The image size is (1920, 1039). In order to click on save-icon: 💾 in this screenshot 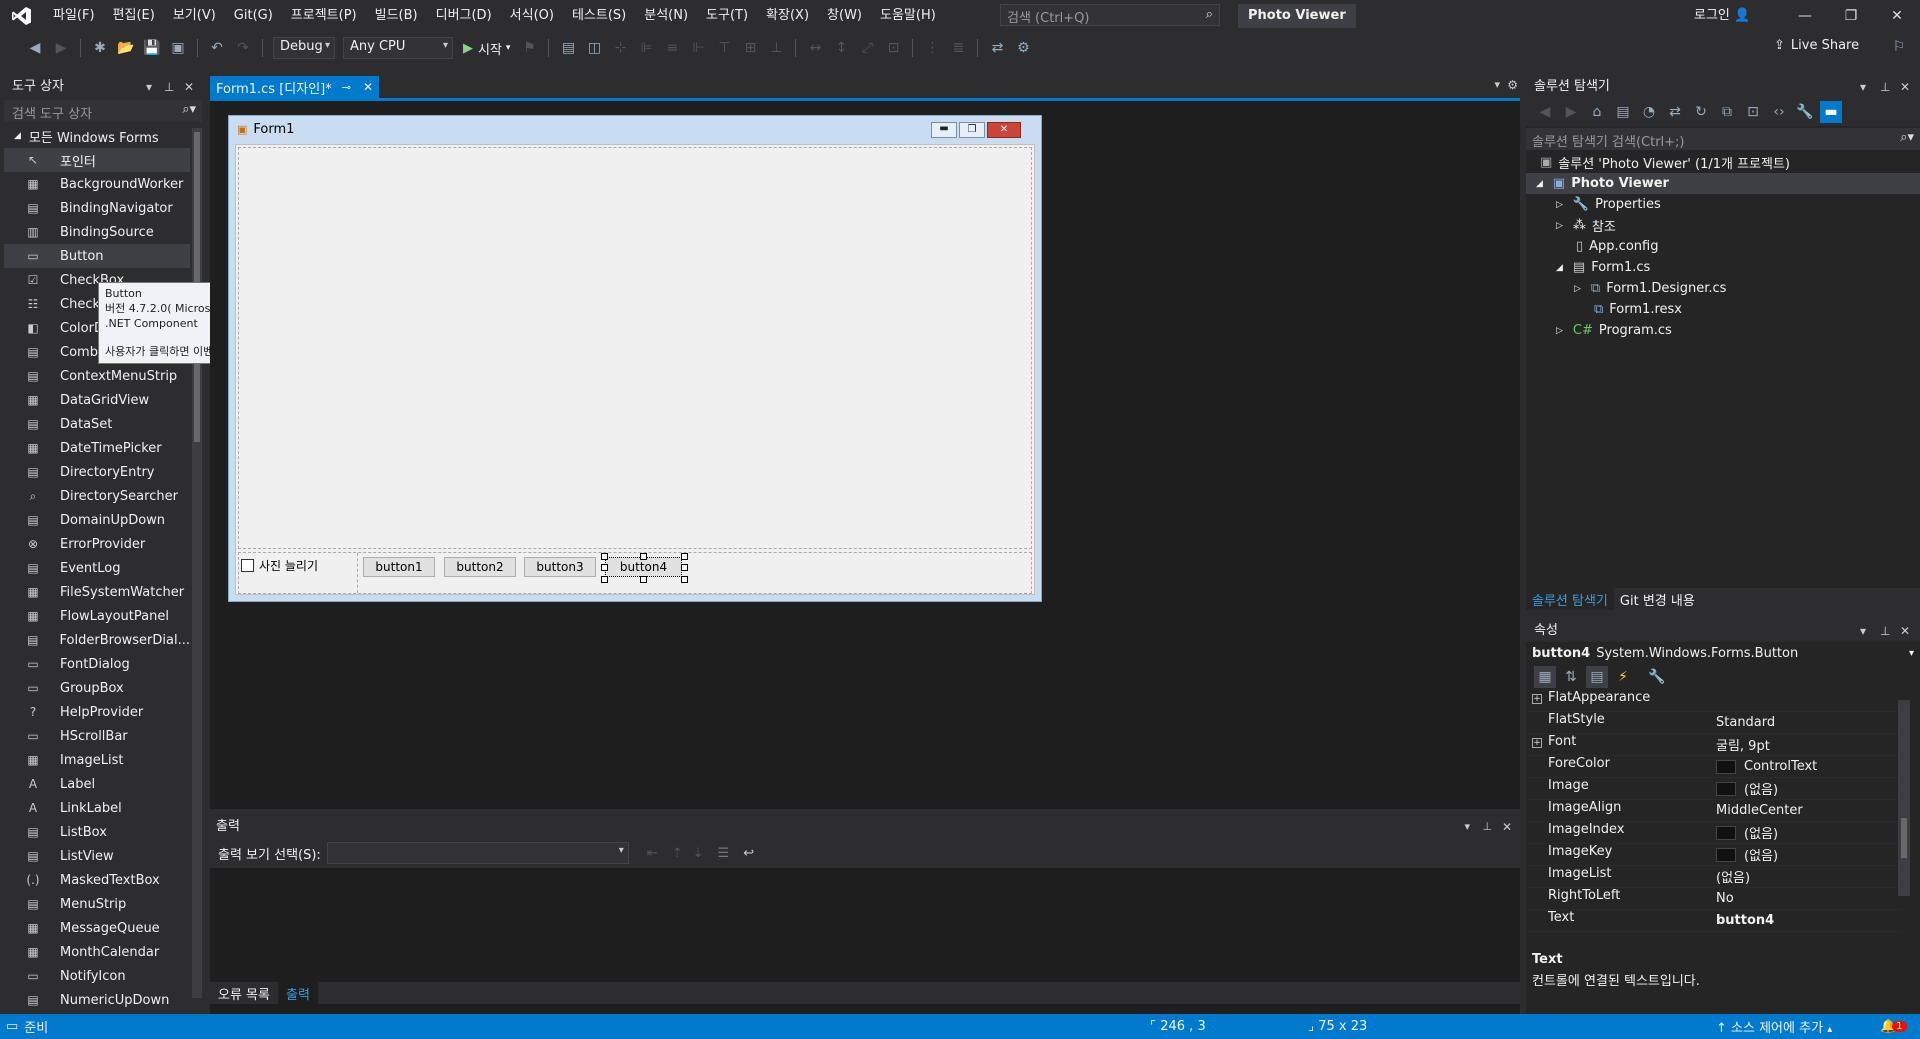, I will do `click(152, 48)`.